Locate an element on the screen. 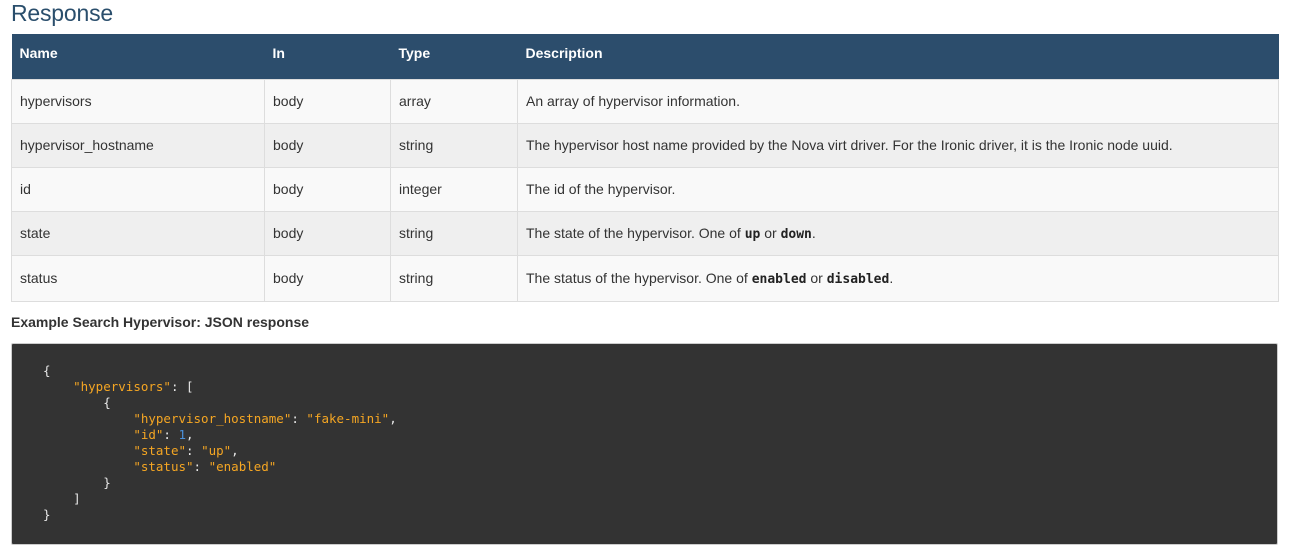  header-description: Description is located at coordinates (898, 56).